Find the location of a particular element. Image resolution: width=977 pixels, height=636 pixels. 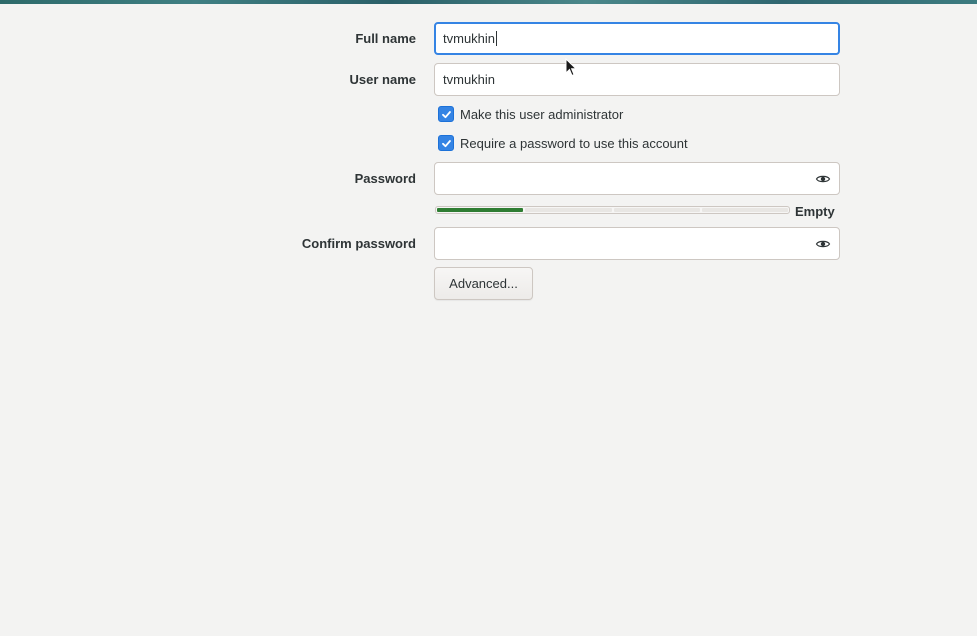

full-name-label: Full name is located at coordinates (385, 38).